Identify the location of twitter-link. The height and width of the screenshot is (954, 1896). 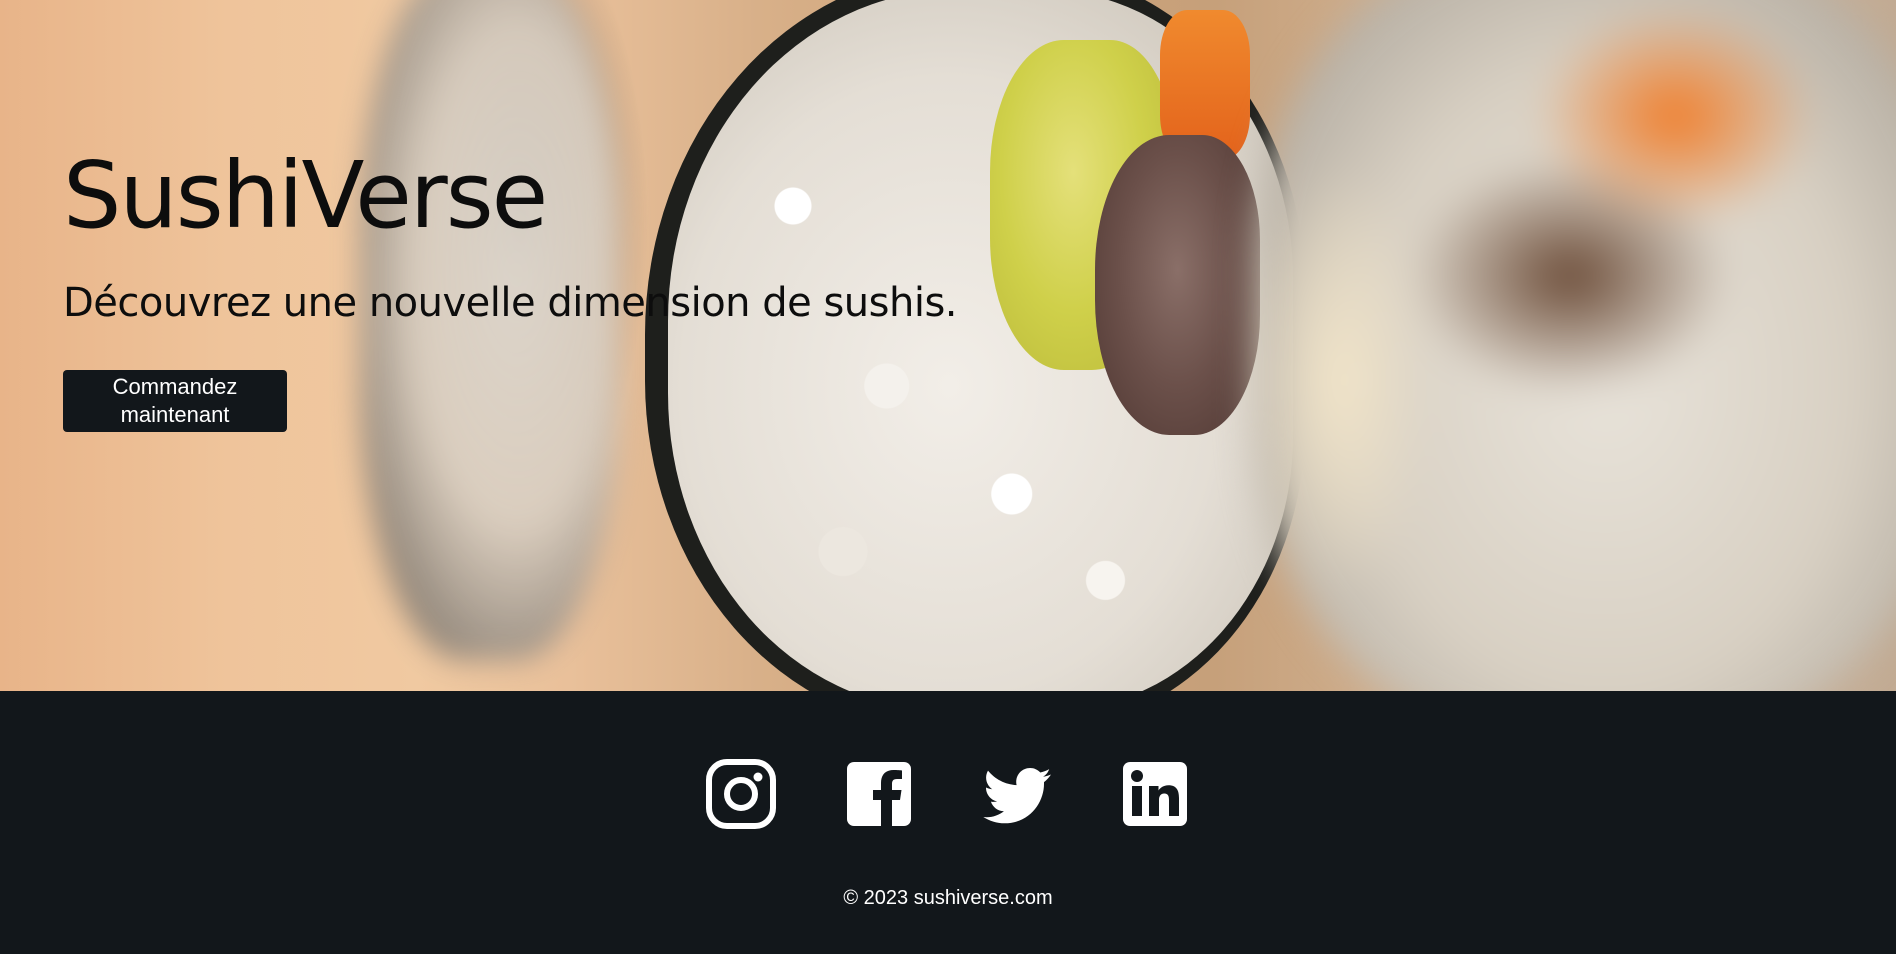
(1017, 794).